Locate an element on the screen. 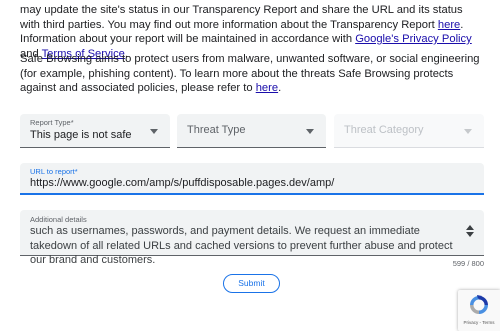  threats-info-link: here is located at coordinates (267, 88).